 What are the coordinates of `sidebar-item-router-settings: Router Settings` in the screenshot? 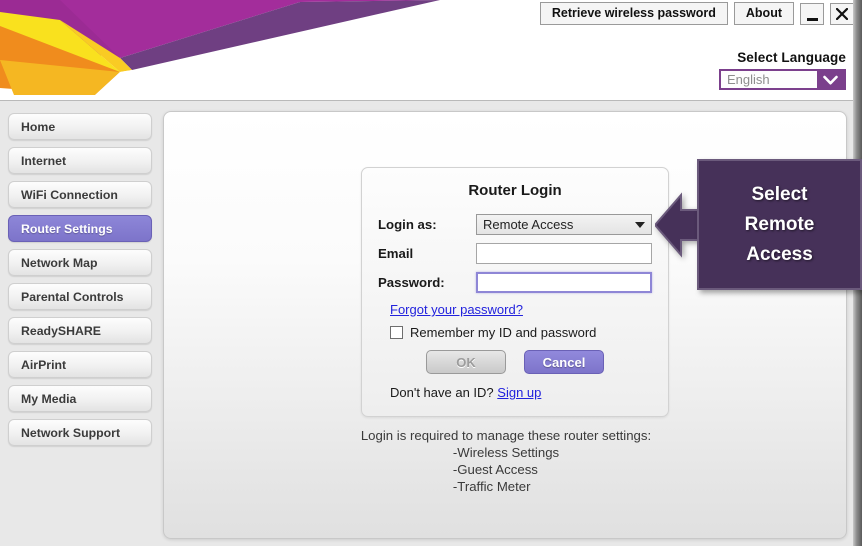 It's located at (80, 228).